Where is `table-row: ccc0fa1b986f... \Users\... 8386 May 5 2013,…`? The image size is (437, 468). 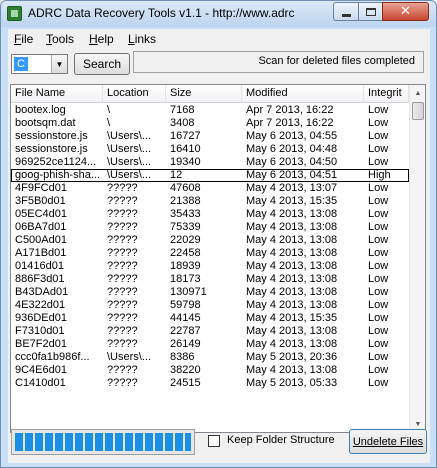
table-row: ccc0fa1b986f... \Users\... 8386 May 5 2013,… is located at coordinates (210, 357).